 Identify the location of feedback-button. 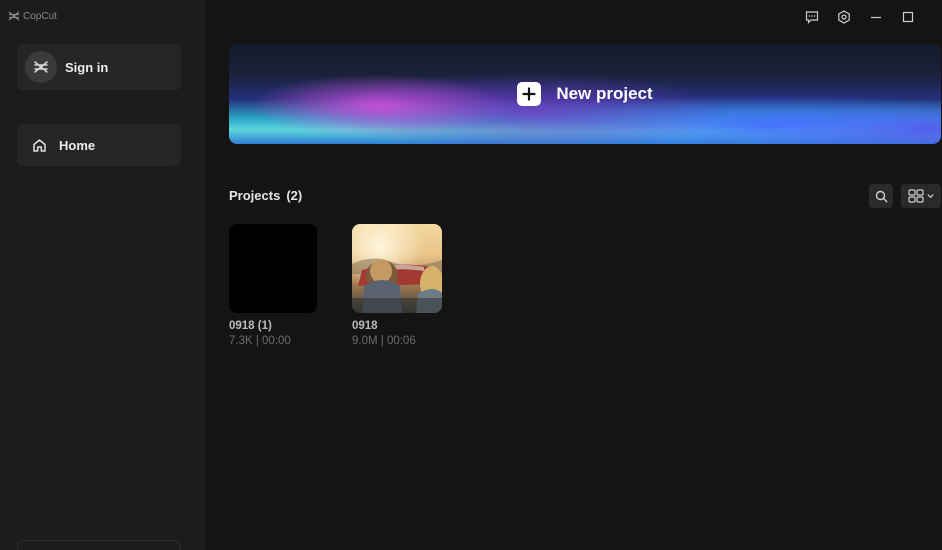
(812, 17).